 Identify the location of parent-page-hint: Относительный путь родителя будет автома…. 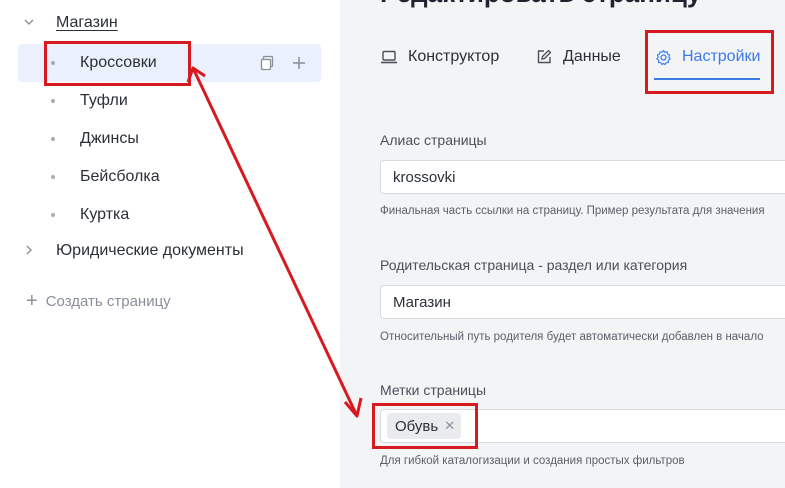
(572, 337).